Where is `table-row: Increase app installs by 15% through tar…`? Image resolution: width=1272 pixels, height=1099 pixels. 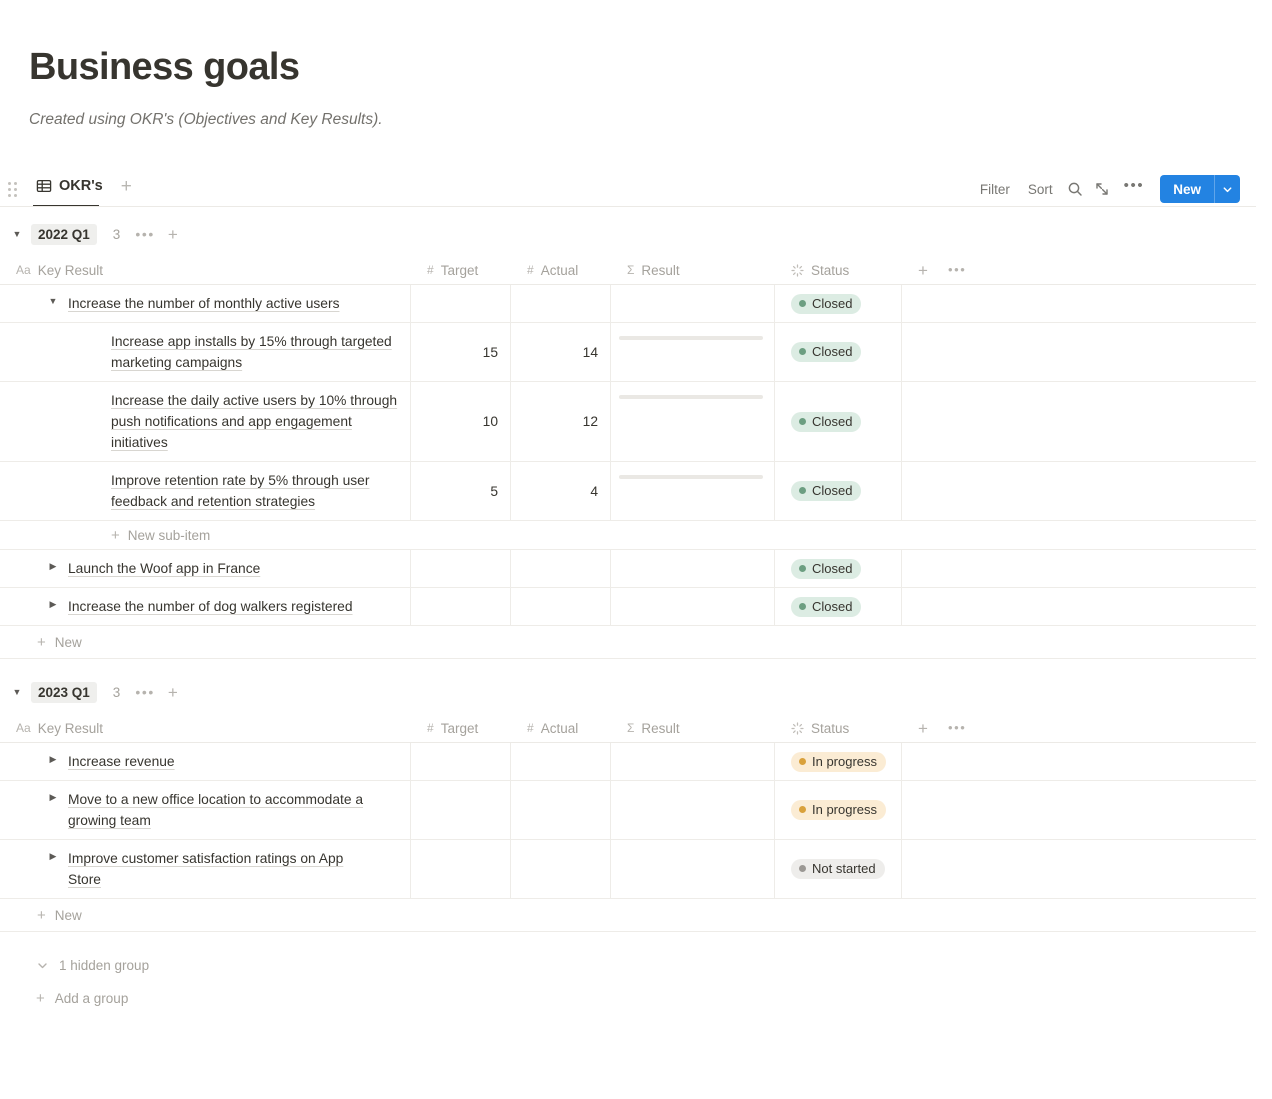 table-row: Increase app installs by 15% through tar… is located at coordinates (628, 352).